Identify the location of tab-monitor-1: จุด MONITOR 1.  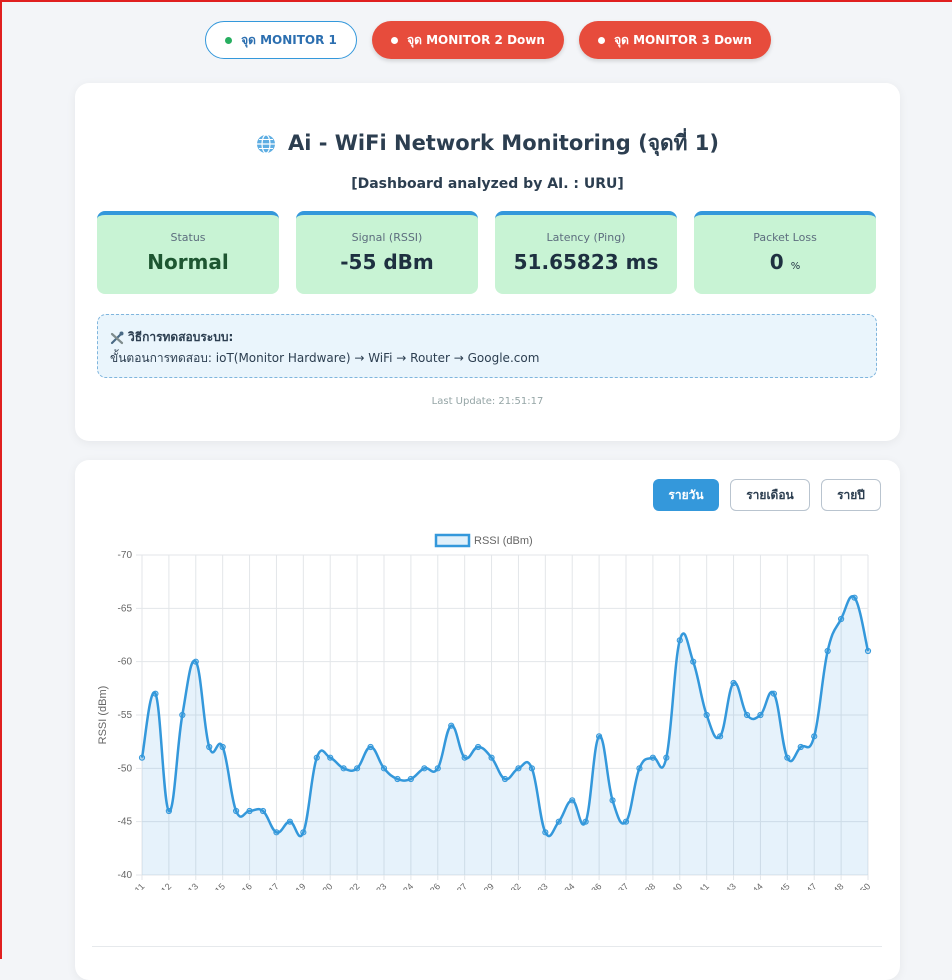
(281, 40).